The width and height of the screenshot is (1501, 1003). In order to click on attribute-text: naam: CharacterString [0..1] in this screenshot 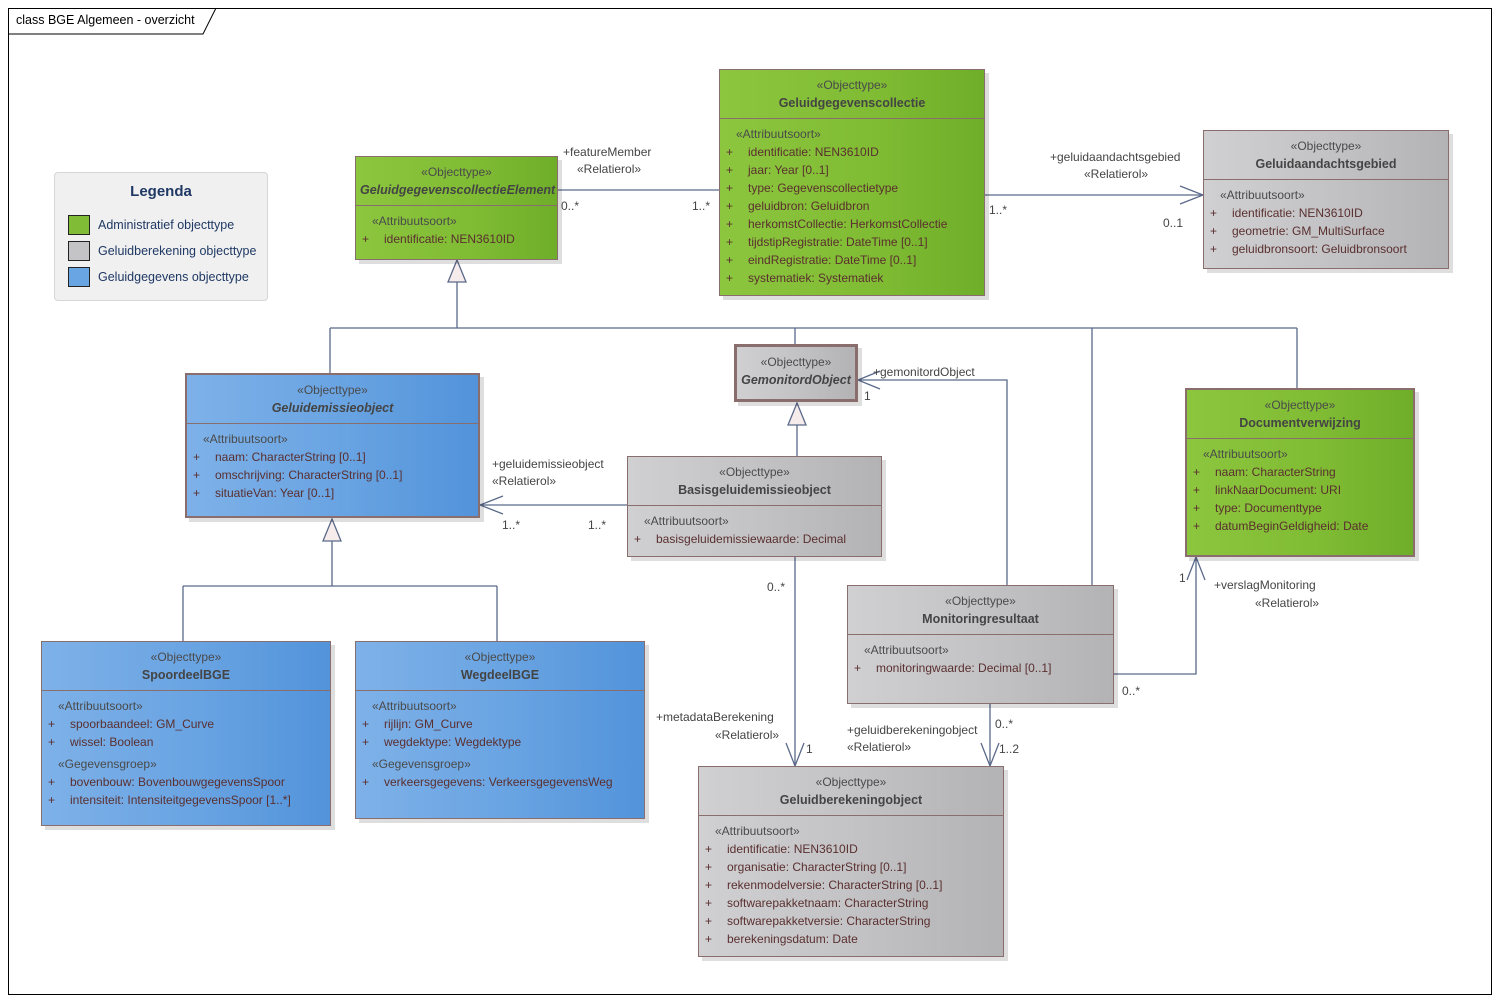, I will do `click(290, 457)`.